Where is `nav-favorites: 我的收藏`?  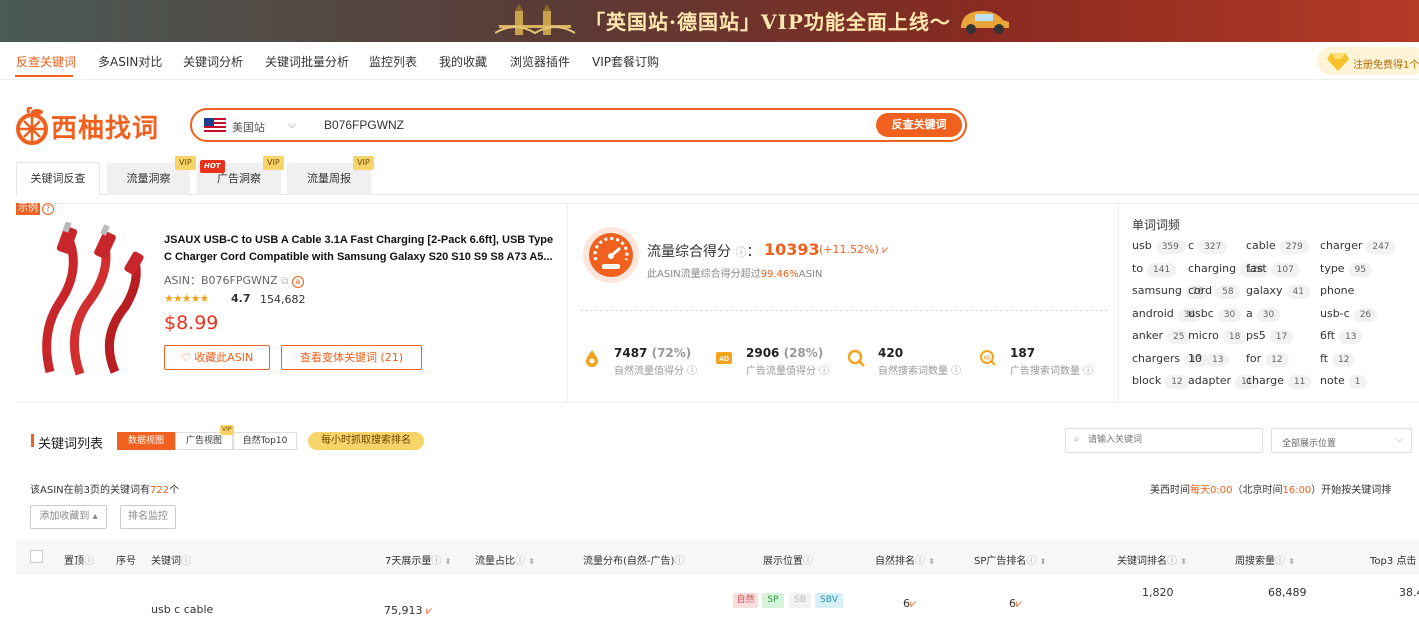
nav-favorites: 我的收藏 is located at coordinates (463, 61).